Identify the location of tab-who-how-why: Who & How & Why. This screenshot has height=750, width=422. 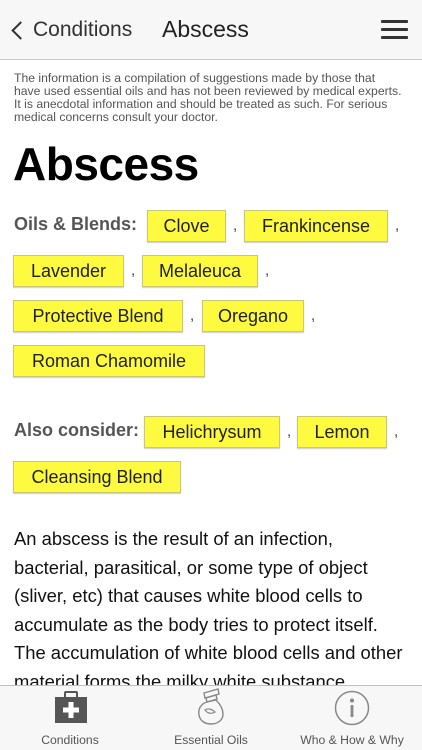
(352, 718).